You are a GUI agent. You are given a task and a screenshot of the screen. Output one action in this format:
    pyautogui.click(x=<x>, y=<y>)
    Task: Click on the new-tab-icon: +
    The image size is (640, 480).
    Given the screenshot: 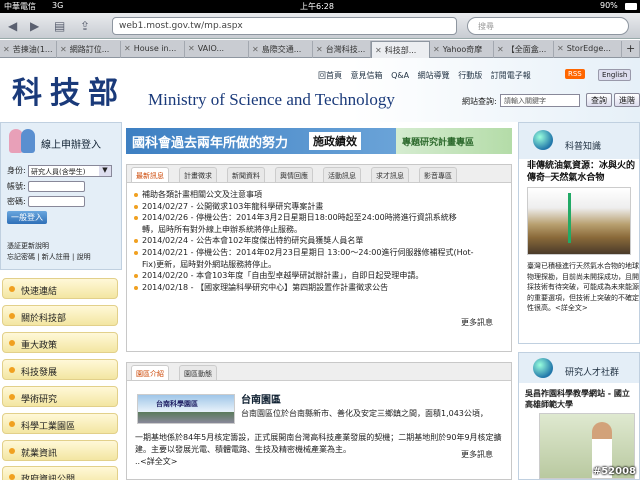 What is the action you would take?
    pyautogui.click(x=631, y=49)
    